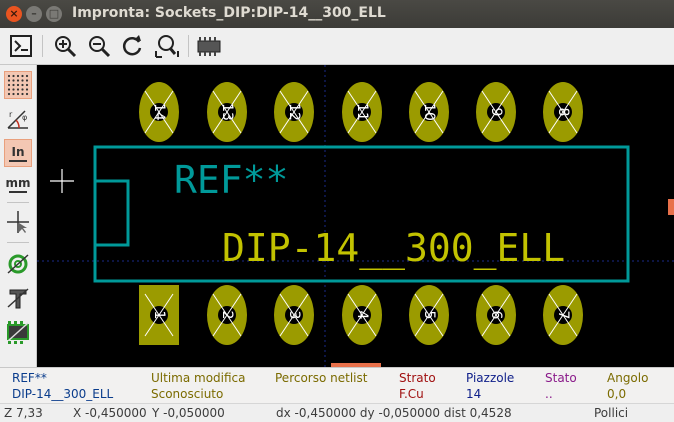 This screenshot has width=674, height=422. I want to click on units-mm-button: mm, so click(18, 184).